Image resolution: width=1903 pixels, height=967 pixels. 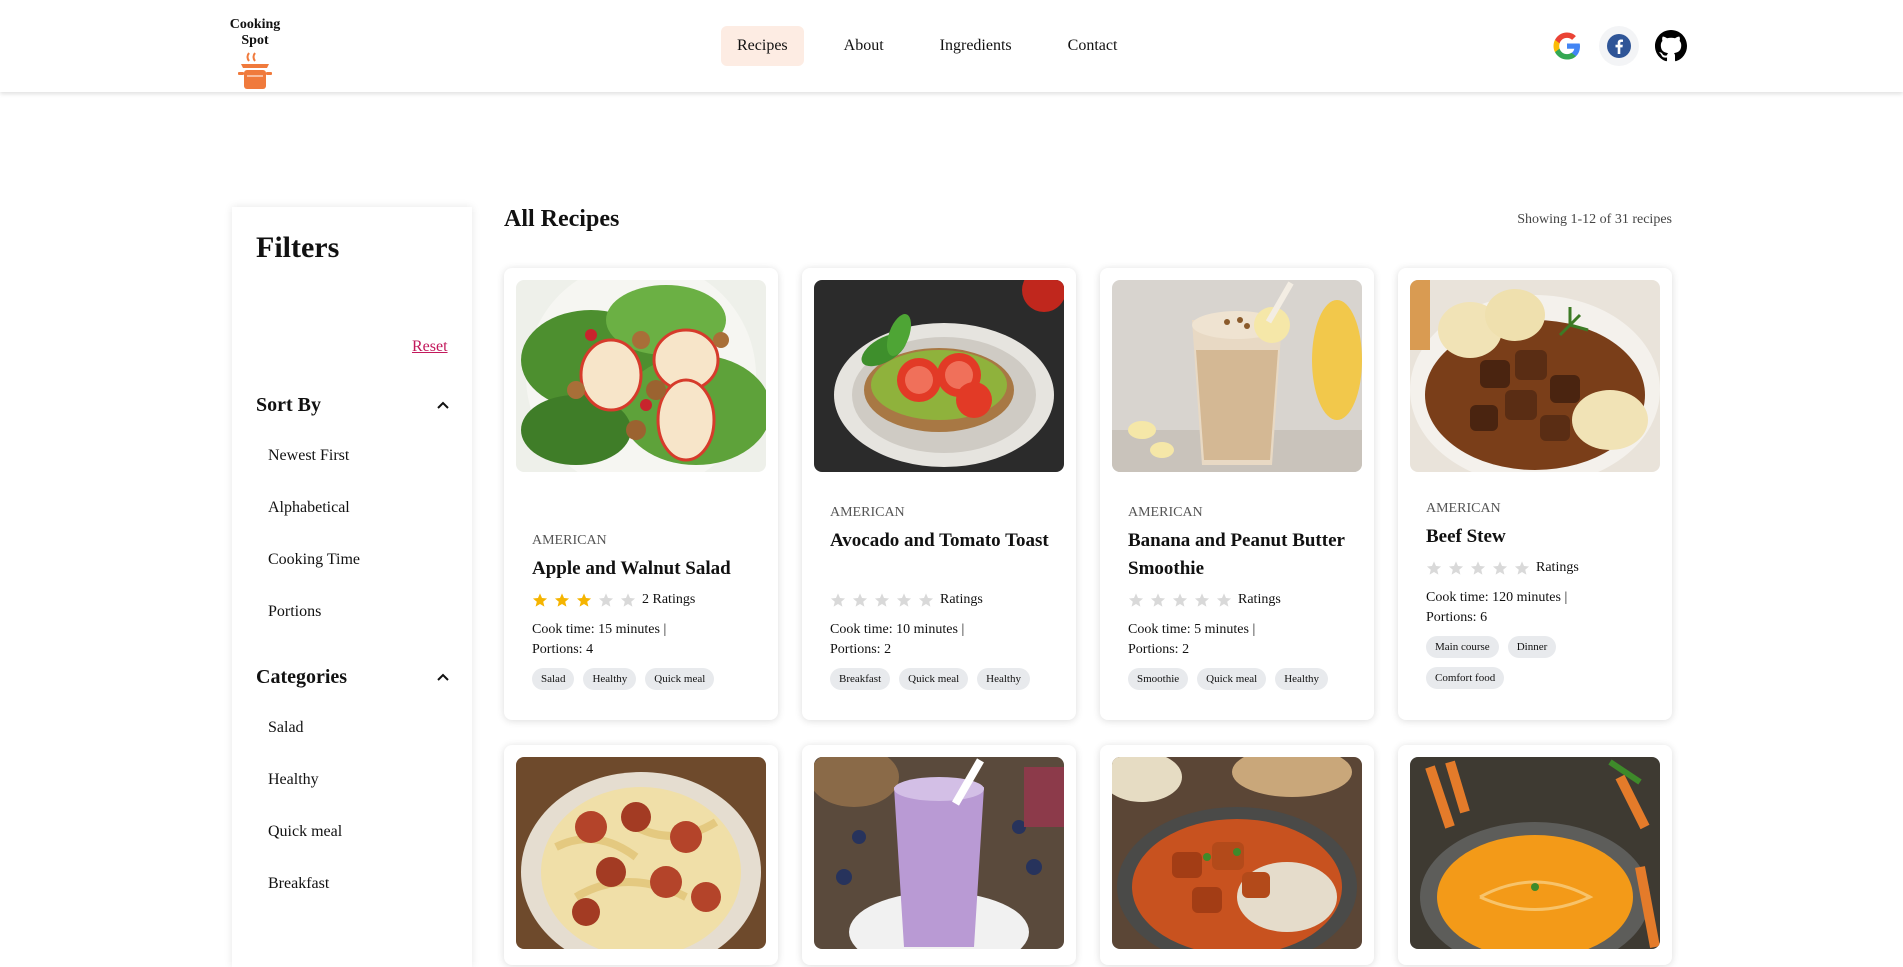 I want to click on tag: Salad, so click(x=553, y=679).